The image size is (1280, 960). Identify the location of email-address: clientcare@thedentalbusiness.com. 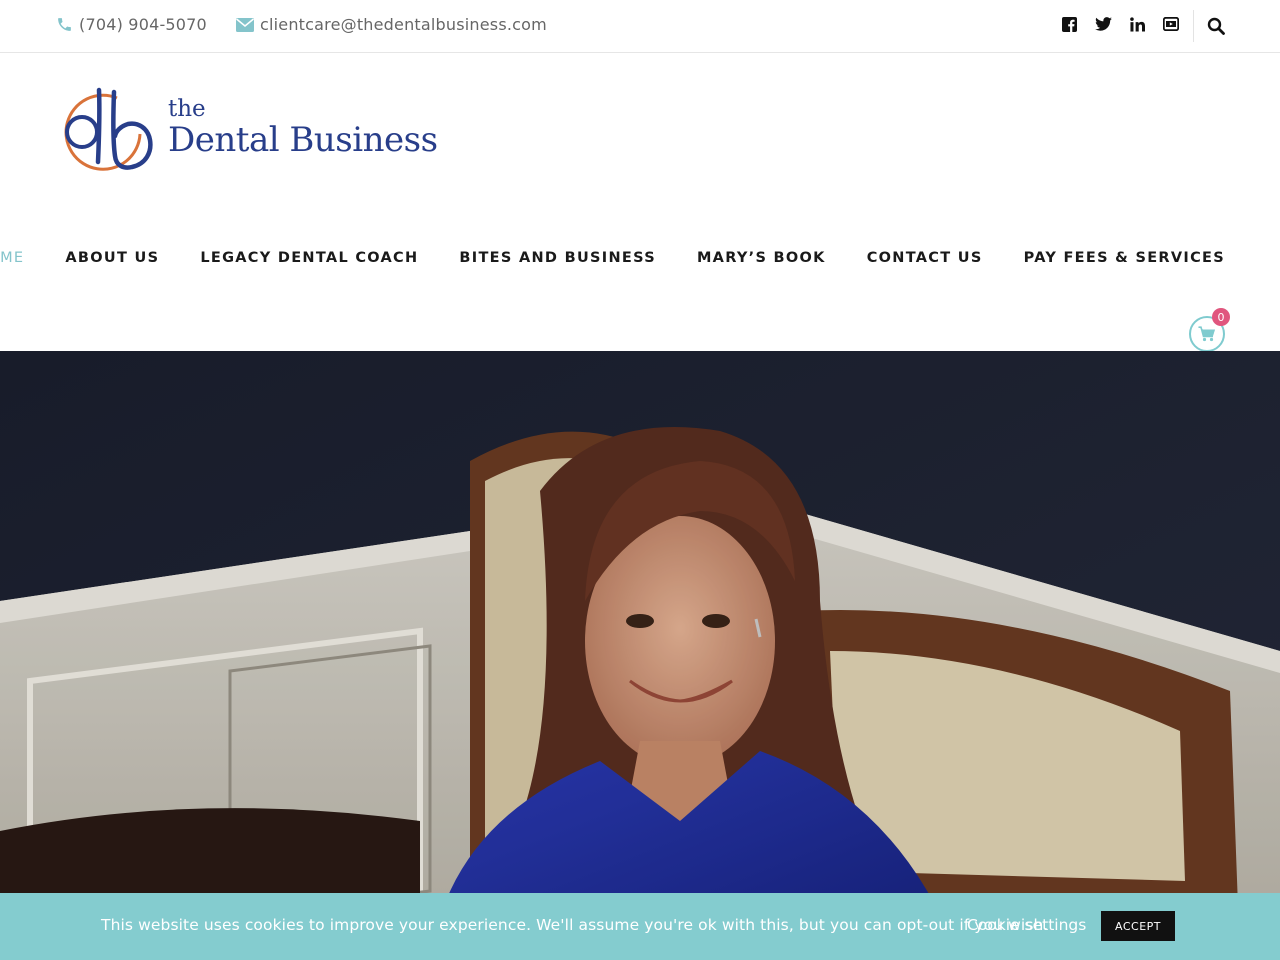
(403, 24).